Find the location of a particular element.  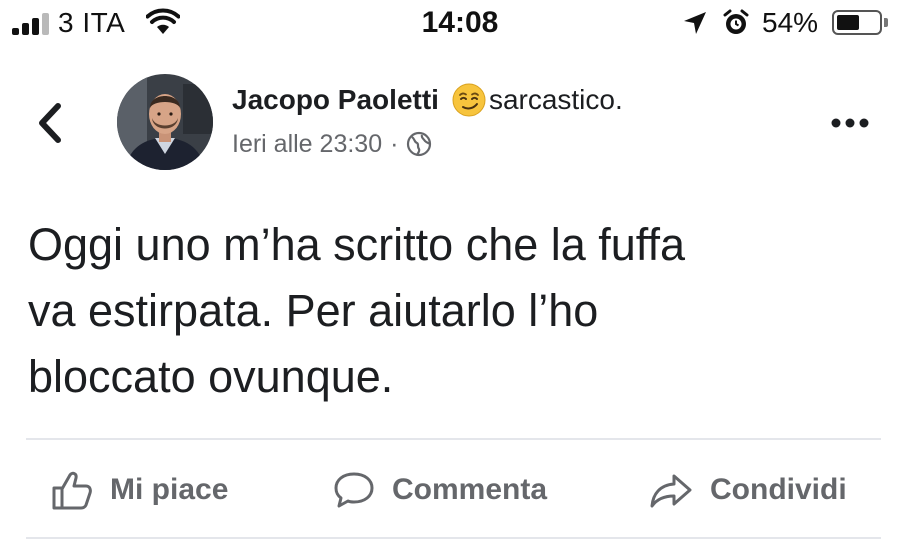

more-options-icon is located at coordinates (850, 123).